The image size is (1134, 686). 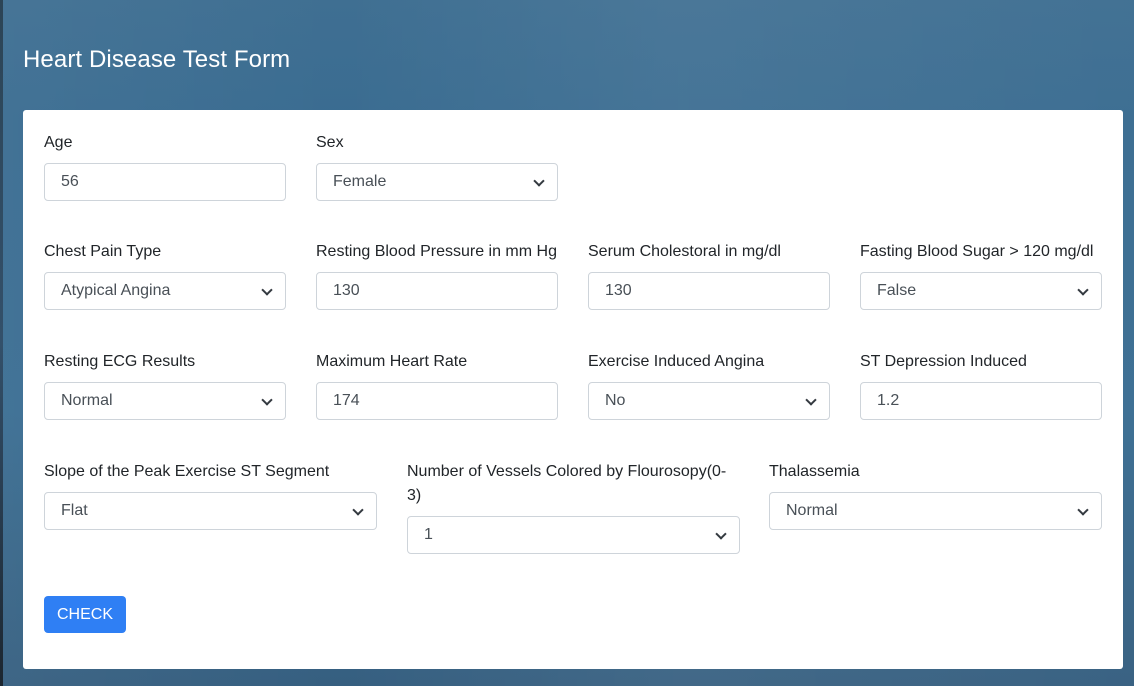 What do you see at coordinates (157, 59) in the screenshot?
I see `page-title: Heart Disease Test Form` at bounding box center [157, 59].